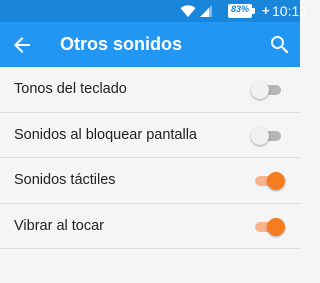  I want to click on status-time: 10:12, so click(290, 11).